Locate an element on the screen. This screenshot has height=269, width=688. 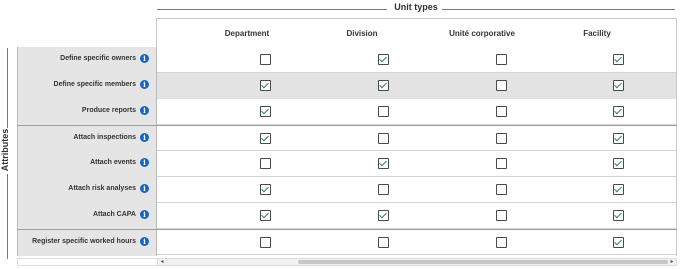
unit-types-header: Unit types is located at coordinates (416, 8).